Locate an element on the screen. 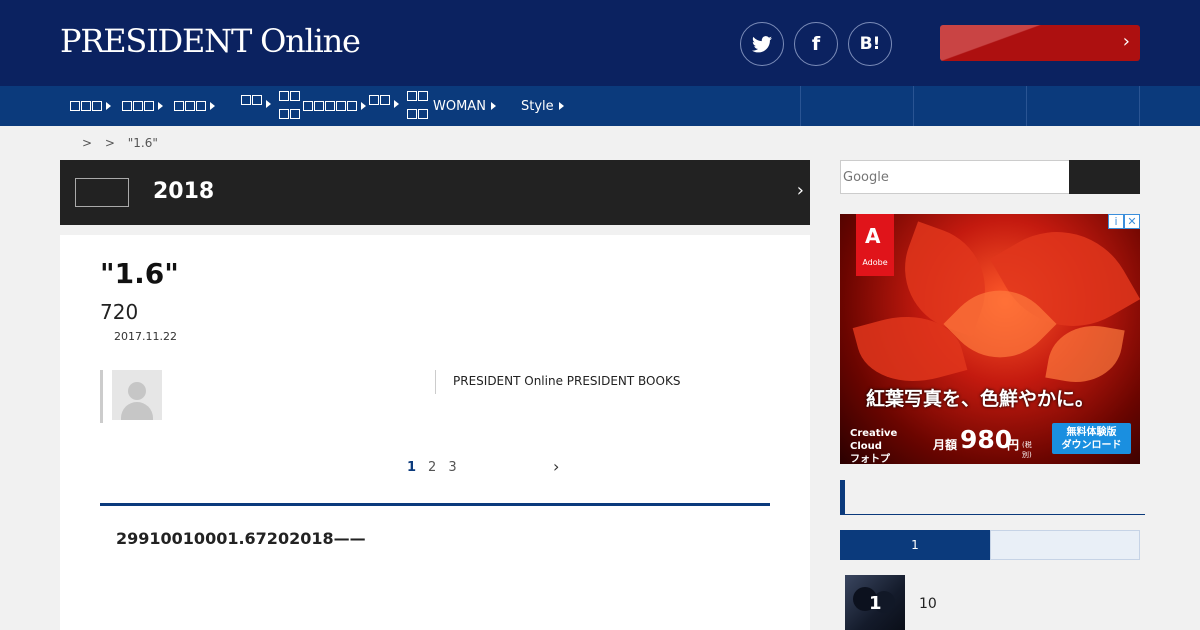 The height and width of the screenshot is (630, 1200). ranking-thumbnail: 1 is located at coordinates (875, 602).